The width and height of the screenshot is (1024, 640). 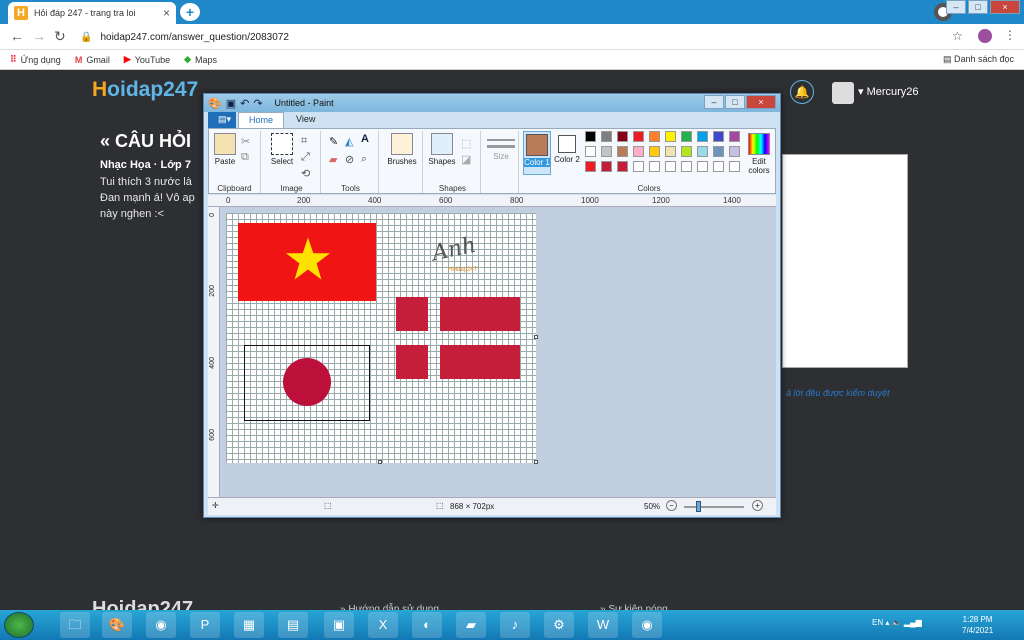 What do you see at coordinates (1010, 35) in the screenshot?
I see `menu-dots-icon: ⋮` at bounding box center [1010, 35].